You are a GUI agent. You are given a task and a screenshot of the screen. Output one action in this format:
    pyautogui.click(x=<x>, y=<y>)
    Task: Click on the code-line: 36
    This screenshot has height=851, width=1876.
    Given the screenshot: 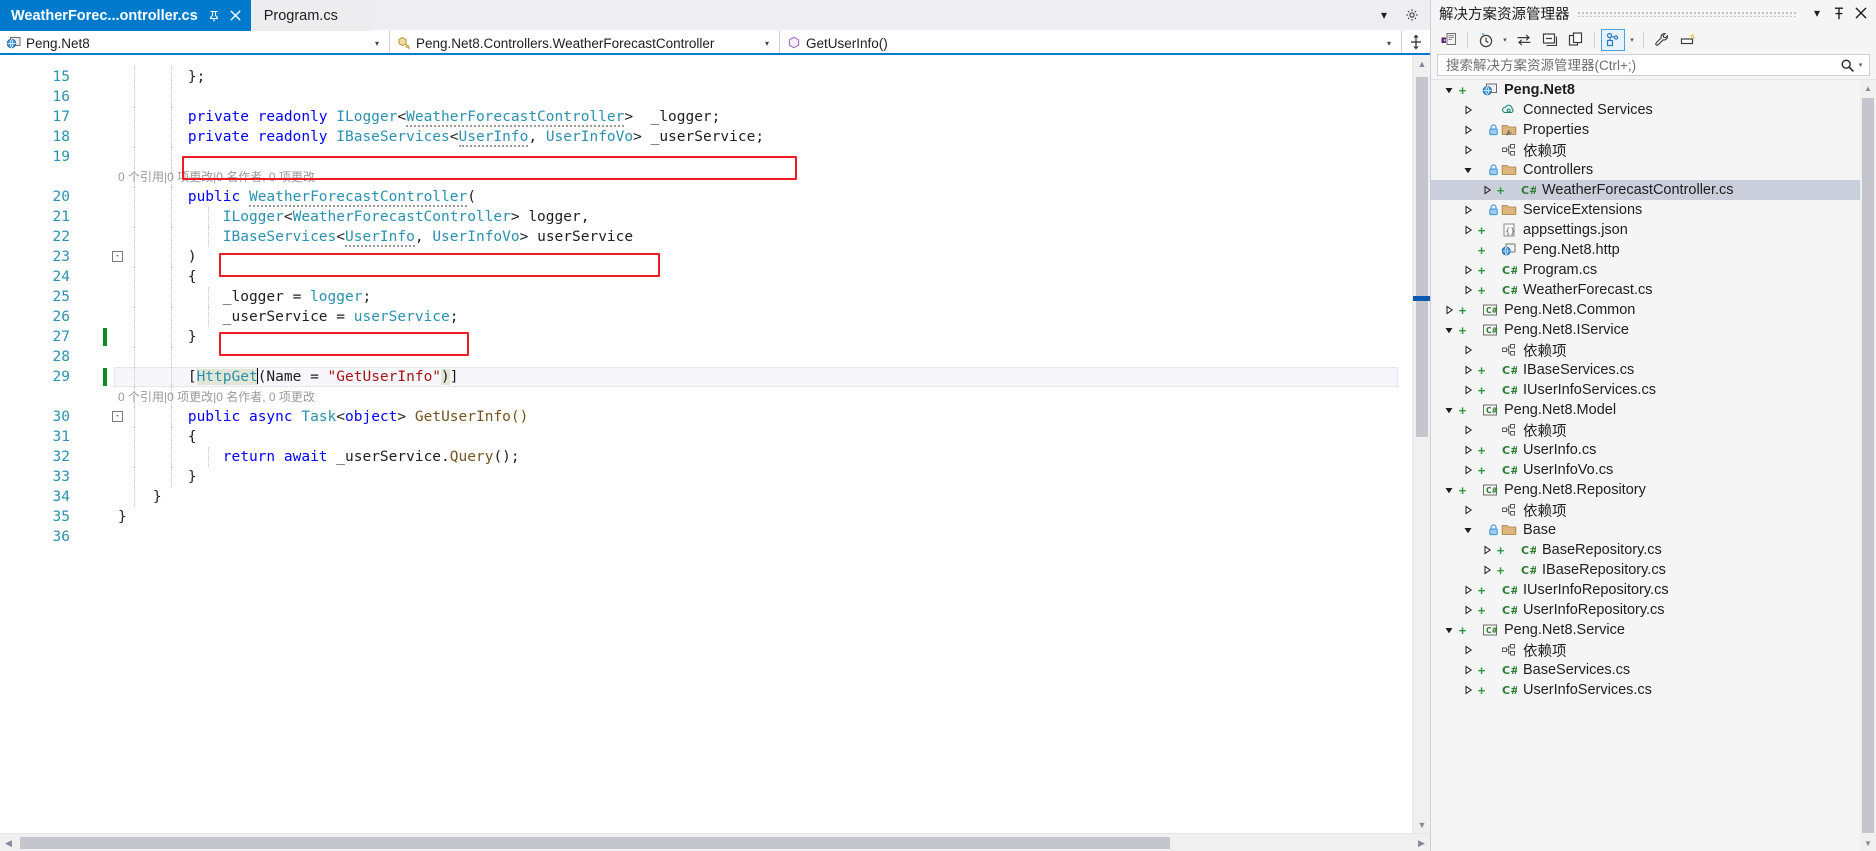 What is the action you would take?
    pyautogui.click(x=706, y=537)
    